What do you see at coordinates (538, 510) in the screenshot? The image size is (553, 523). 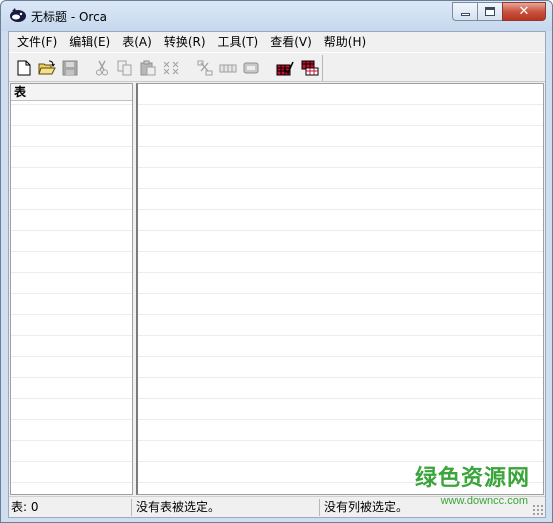 I see `resize-grip-icon` at bounding box center [538, 510].